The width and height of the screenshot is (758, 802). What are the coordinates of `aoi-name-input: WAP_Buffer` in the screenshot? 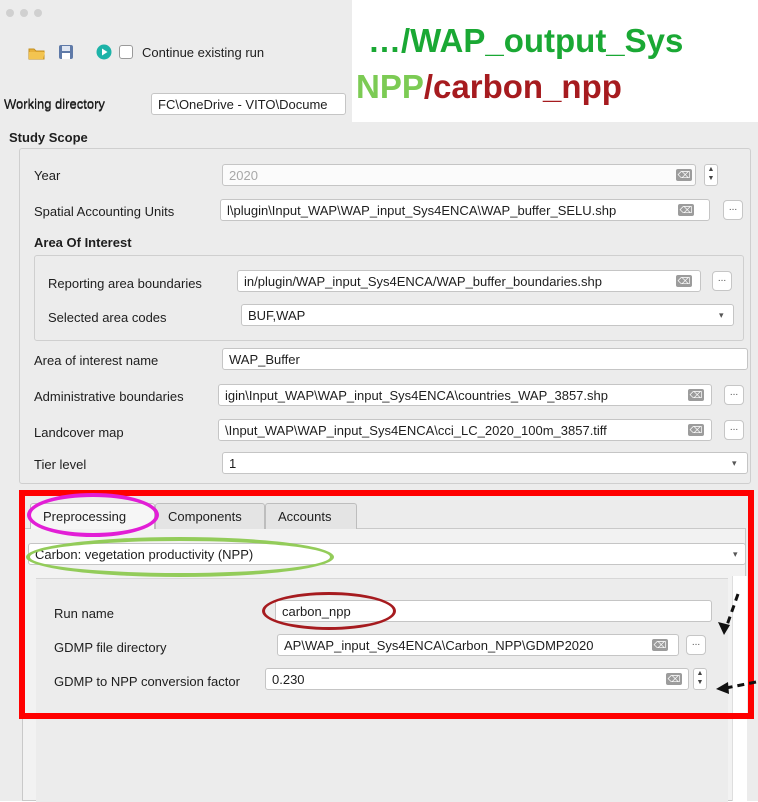 It's located at (485, 359).